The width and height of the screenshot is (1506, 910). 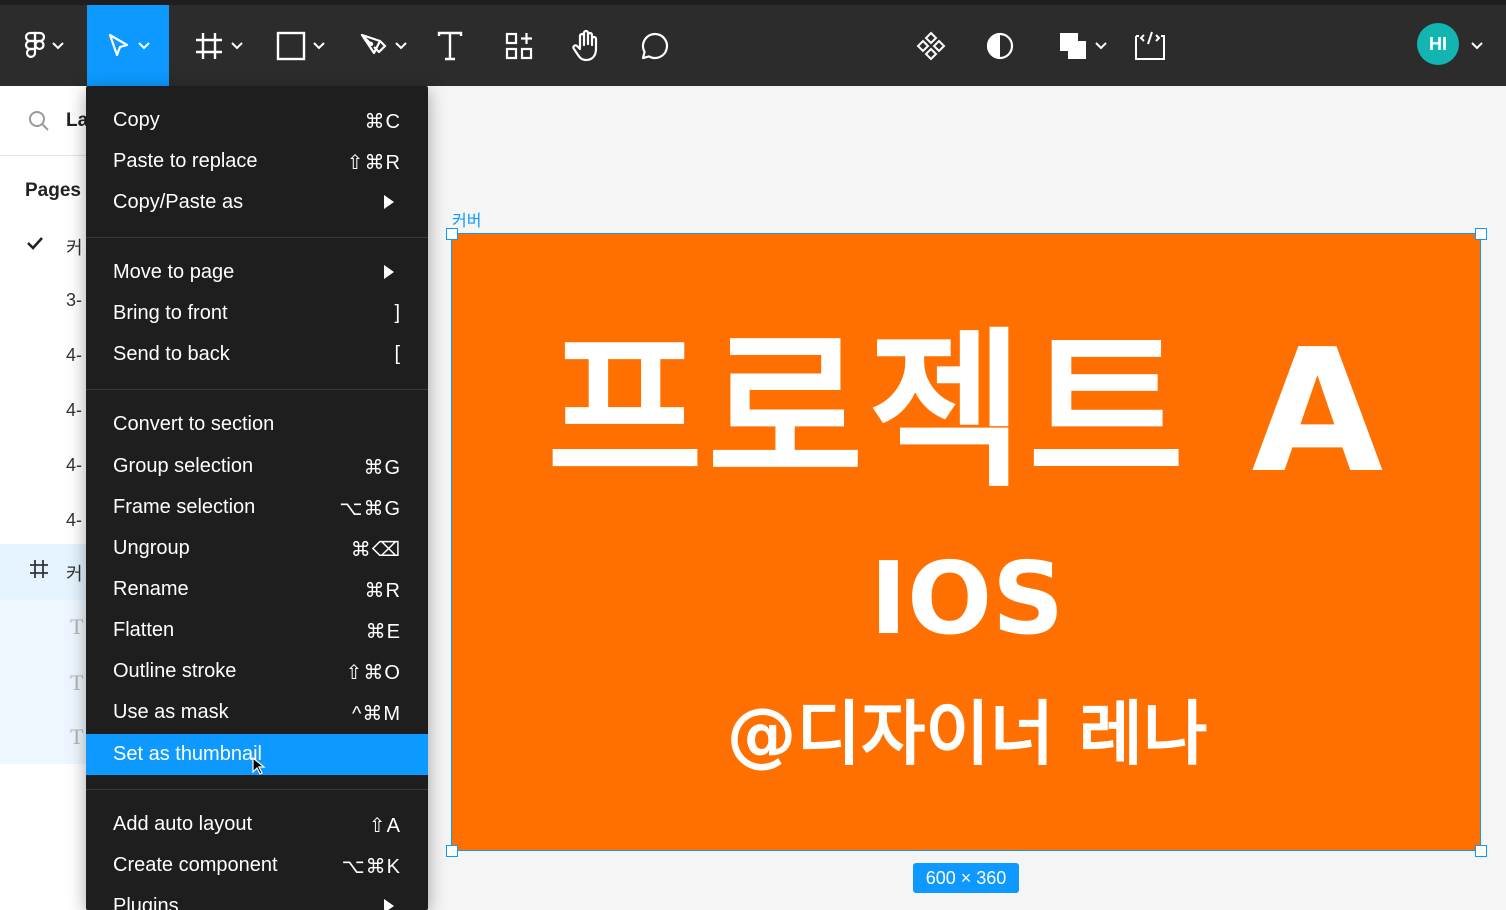 I want to click on menu-item-shortcut: ⇧⌘R, so click(x=373, y=163).